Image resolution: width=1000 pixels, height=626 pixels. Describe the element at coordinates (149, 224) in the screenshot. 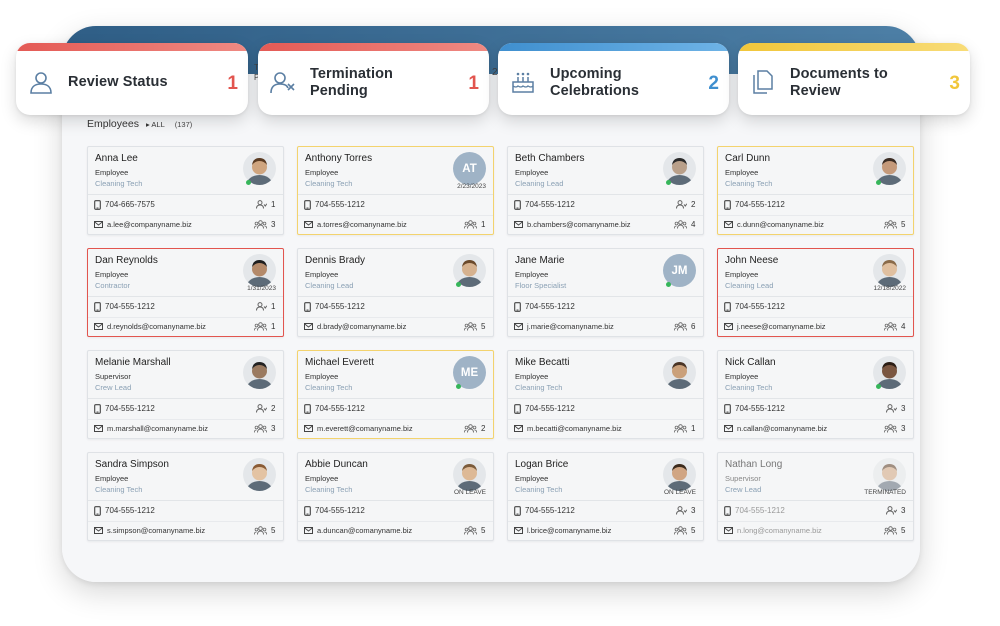

I see `employee-email: a.lee@companyname.biz` at that location.